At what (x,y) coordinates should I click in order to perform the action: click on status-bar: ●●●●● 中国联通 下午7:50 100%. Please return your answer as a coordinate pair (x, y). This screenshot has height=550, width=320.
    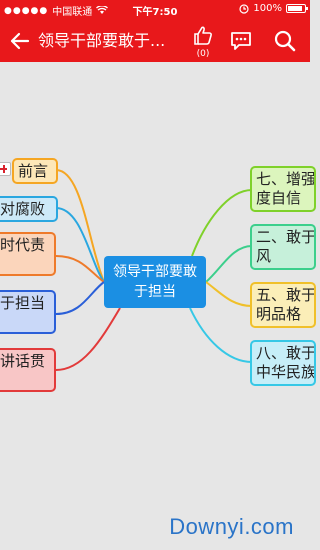
    Looking at the image, I should click on (155, 10).